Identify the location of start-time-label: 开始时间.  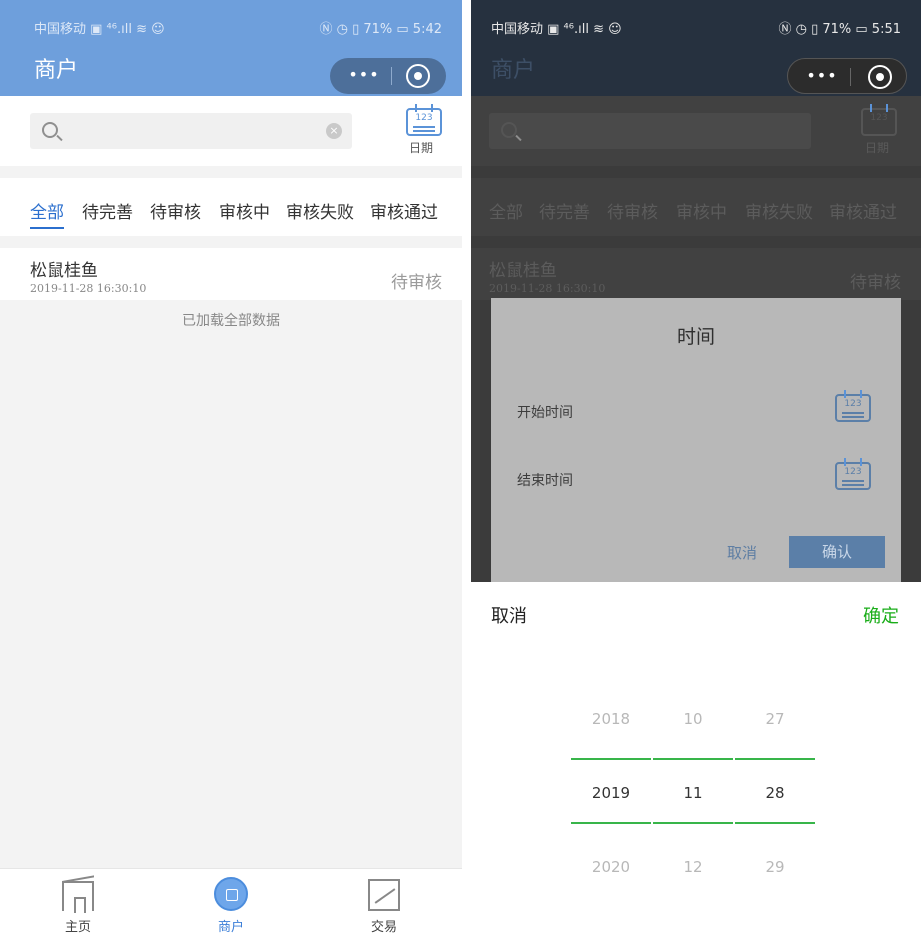
(545, 413).